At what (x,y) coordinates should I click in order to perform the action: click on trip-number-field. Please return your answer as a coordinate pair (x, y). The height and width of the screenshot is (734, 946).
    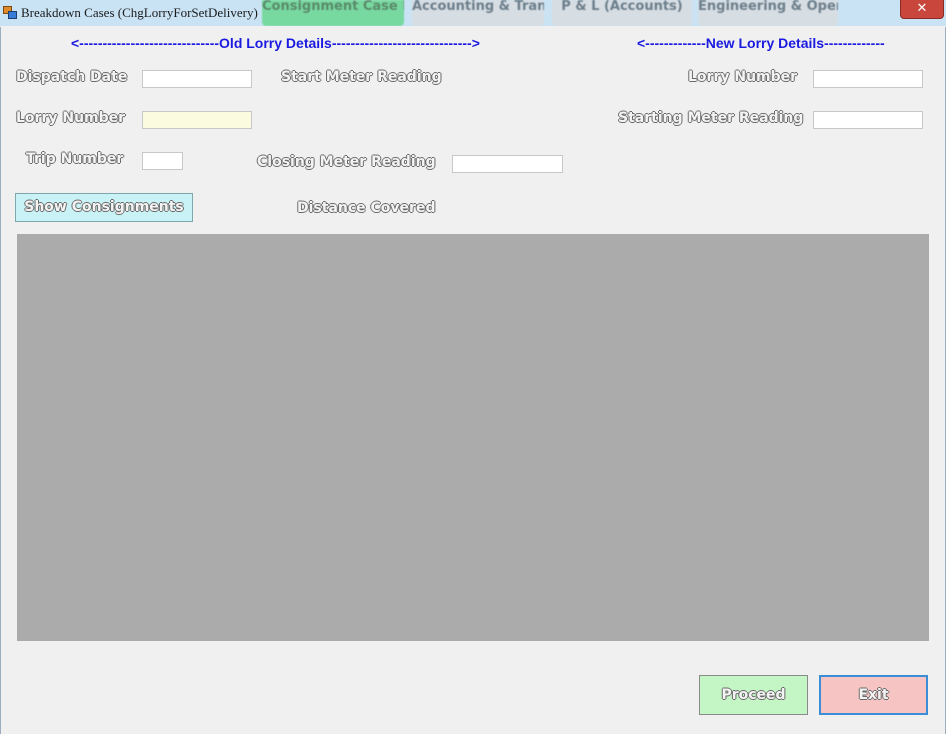
    Looking at the image, I should click on (162, 161).